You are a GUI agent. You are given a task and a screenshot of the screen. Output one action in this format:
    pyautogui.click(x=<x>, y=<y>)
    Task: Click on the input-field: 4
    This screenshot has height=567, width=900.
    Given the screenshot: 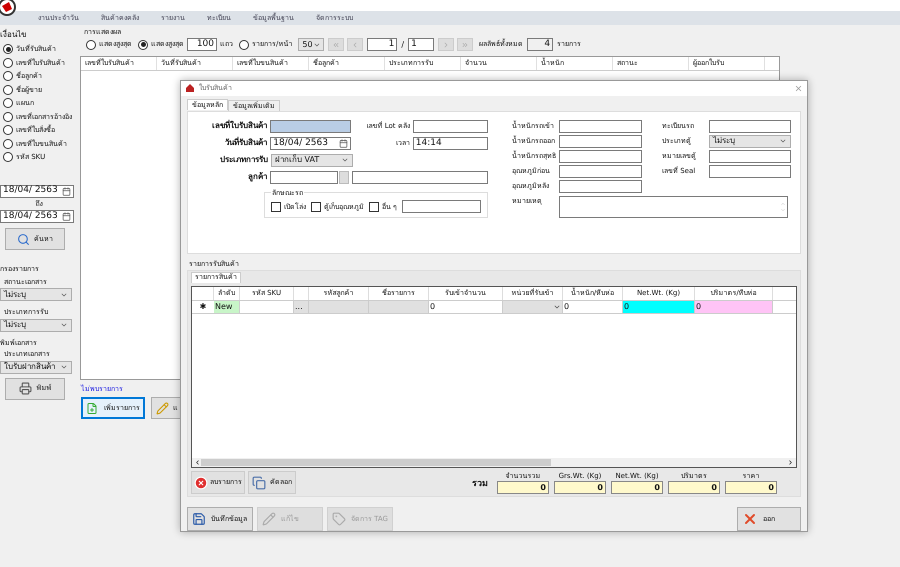 What is the action you would take?
    pyautogui.click(x=540, y=44)
    